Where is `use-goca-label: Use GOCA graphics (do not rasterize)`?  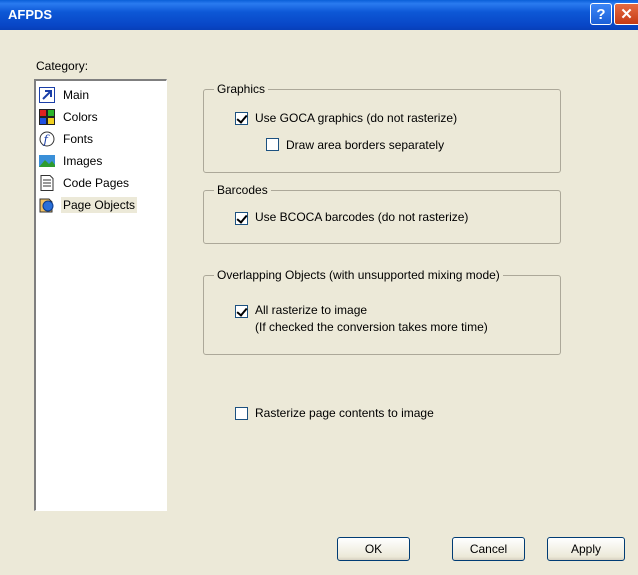
use-goca-label: Use GOCA graphics (do not rasterize) is located at coordinates (356, 118).